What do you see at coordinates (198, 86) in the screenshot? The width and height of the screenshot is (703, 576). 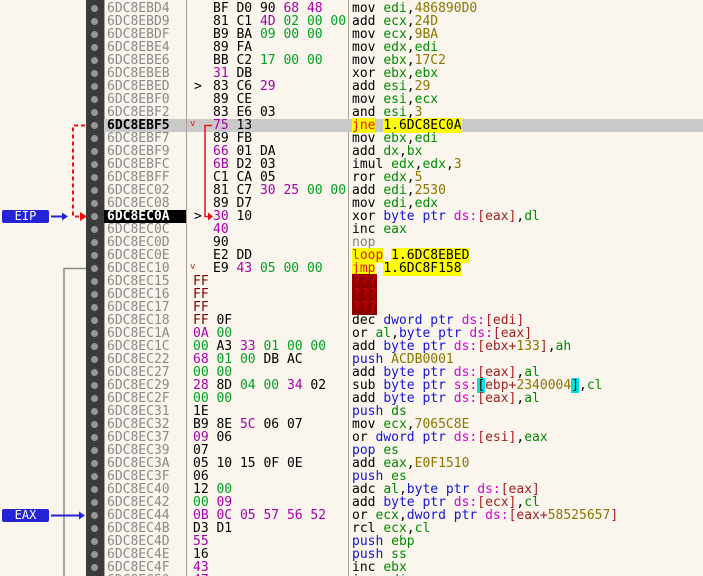 I see `jump-target-icon: >` at bounding box center [198, 86].